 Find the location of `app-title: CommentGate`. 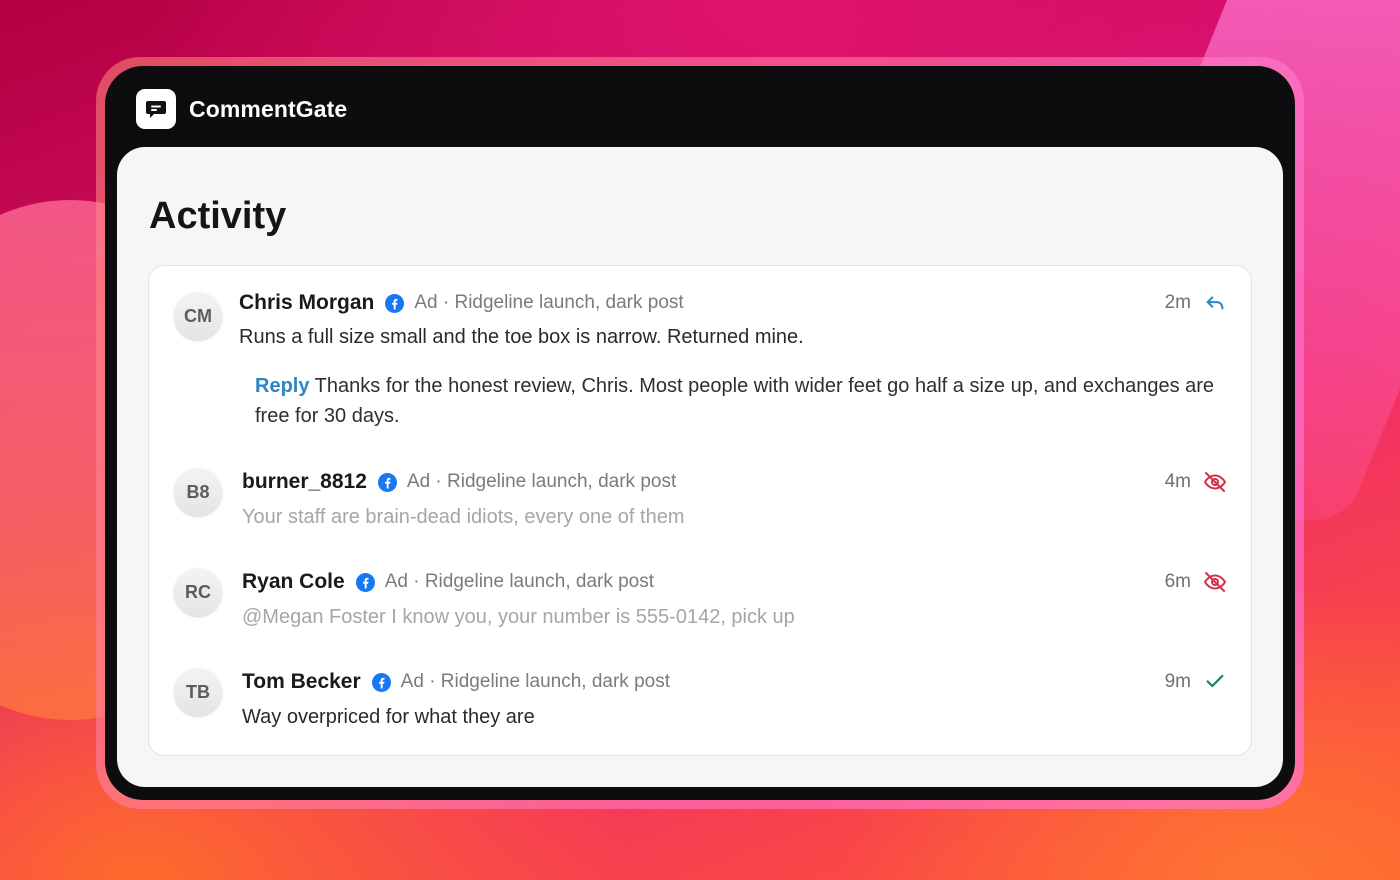

app-title: CommentGate is located at coordinates (268, 108).